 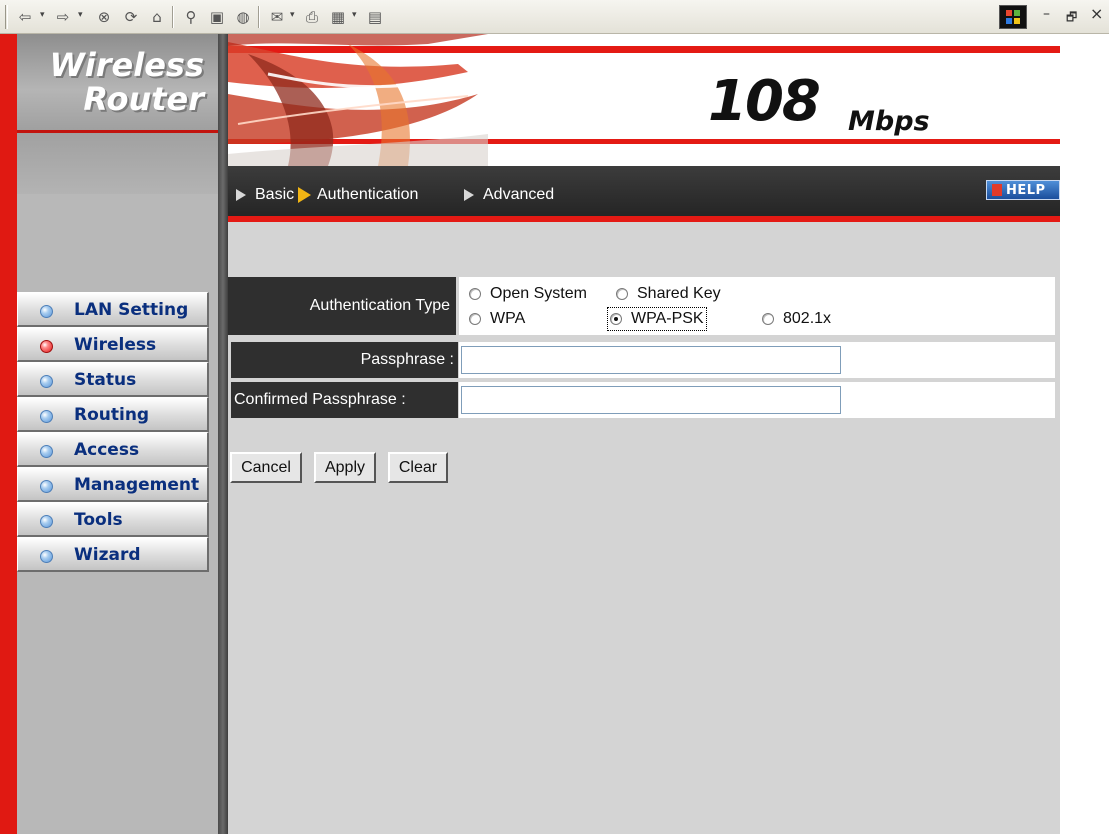 I want to click on brand-line-2: Router, so click(x=143, y=99).